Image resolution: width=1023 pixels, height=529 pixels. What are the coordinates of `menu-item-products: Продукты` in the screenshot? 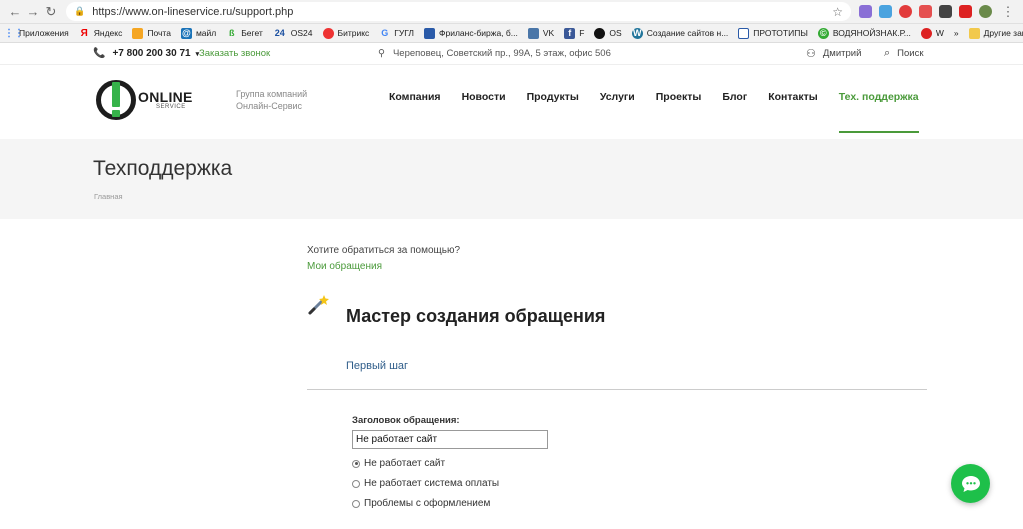 It's located at (553, 97).